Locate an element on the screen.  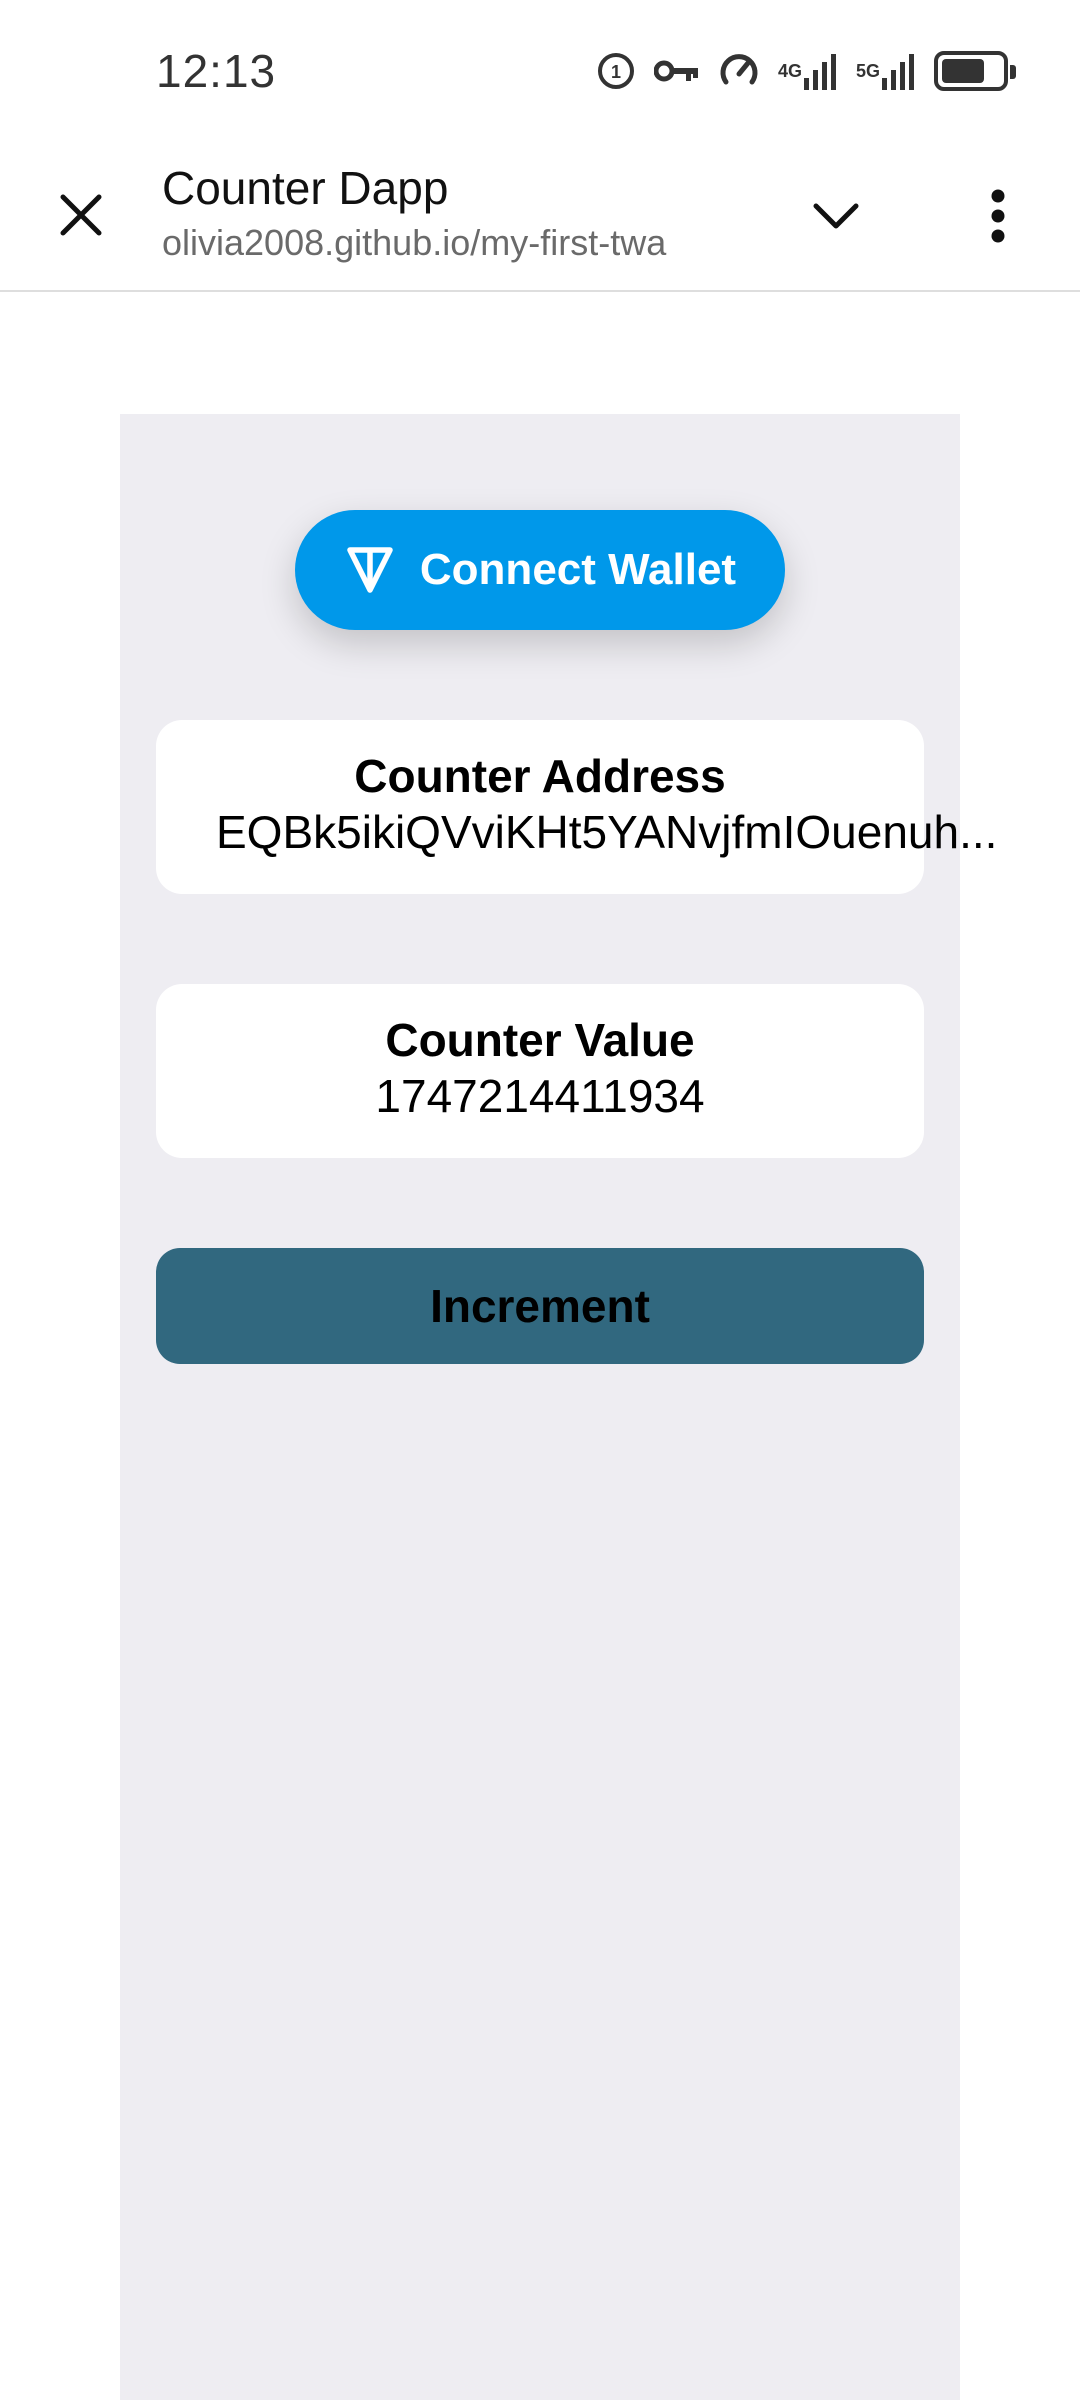
hd-call-icon: 1 is located at coordinates (616, 71).